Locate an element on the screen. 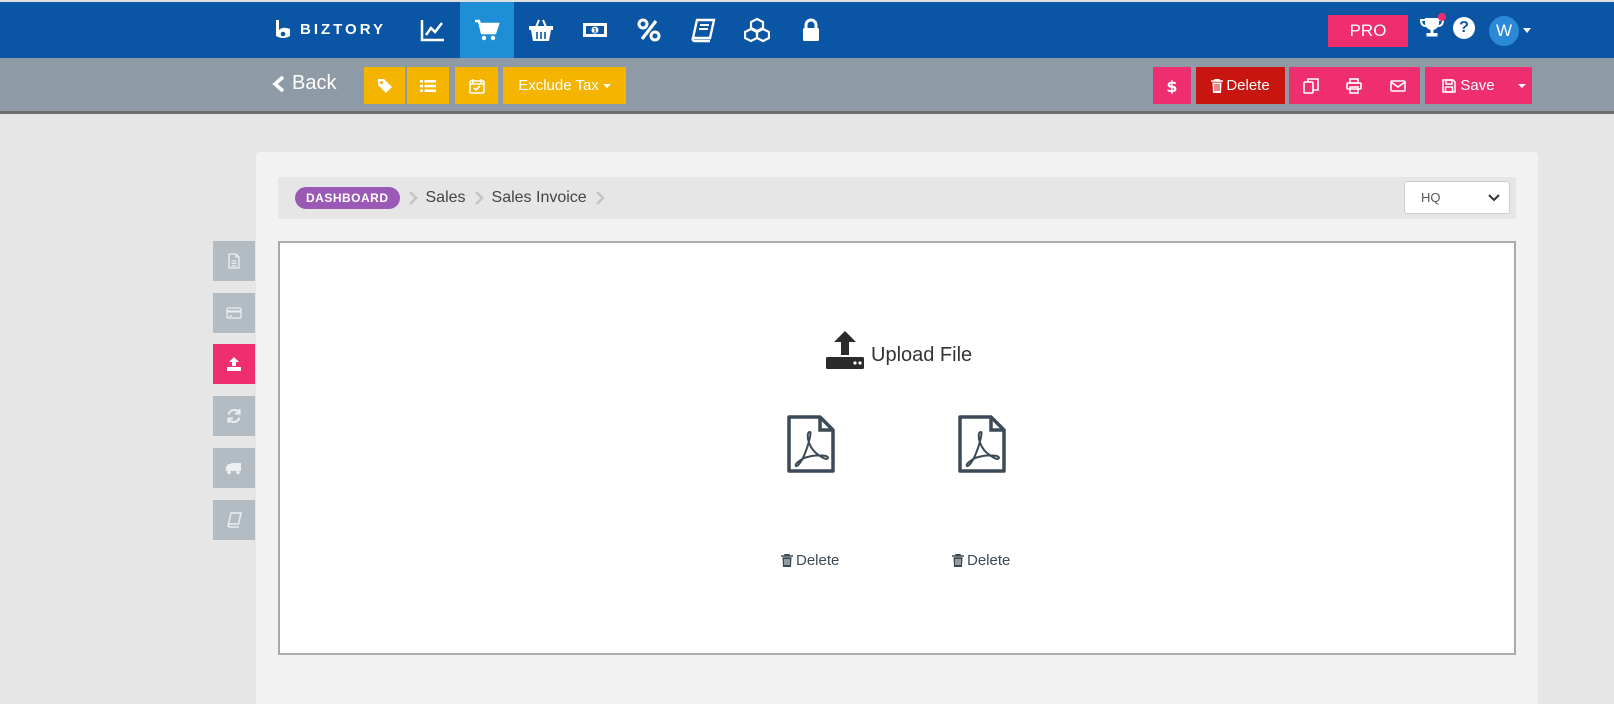 The height and width of the screenshot is (704, 1614). percent-icon is located at coordinates (649, 30).